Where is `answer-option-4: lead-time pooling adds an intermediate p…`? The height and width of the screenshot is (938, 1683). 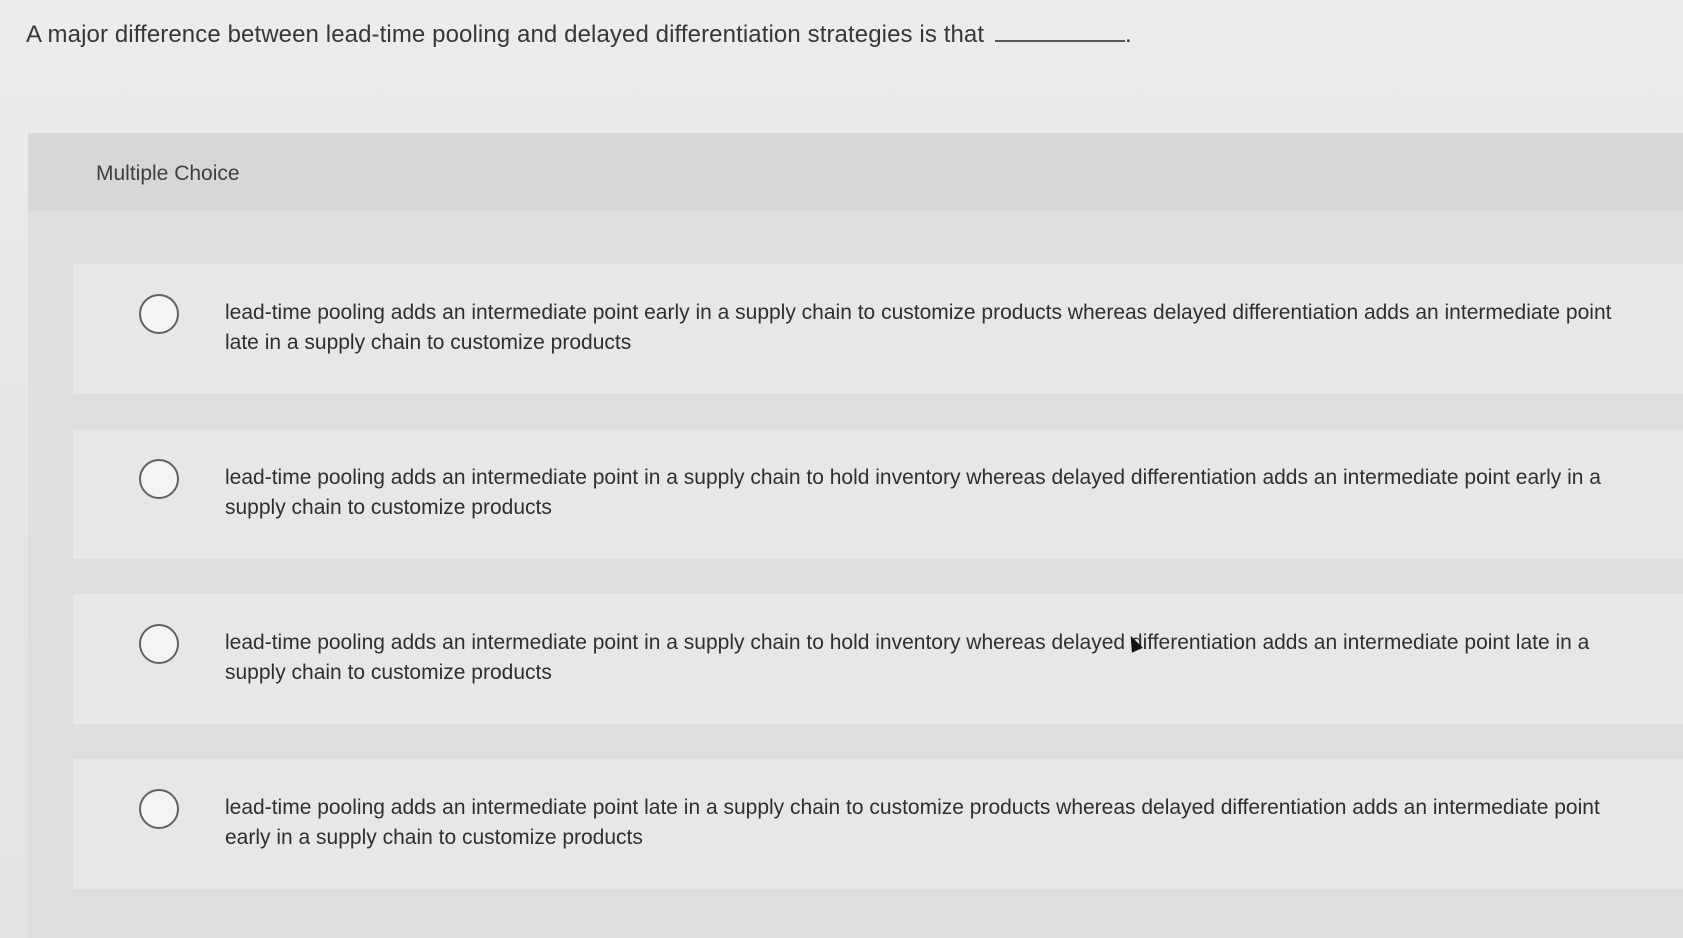 answer-option-4: lead-time pooling adds an intermediate p… is located at coordinates (878, 824).